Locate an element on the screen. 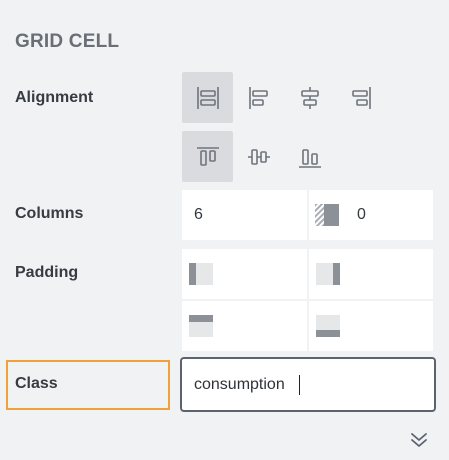 Image resolution: width=449 pixels, height=460 pixels. justify-stretch-button is located at coordinates (207, 97).